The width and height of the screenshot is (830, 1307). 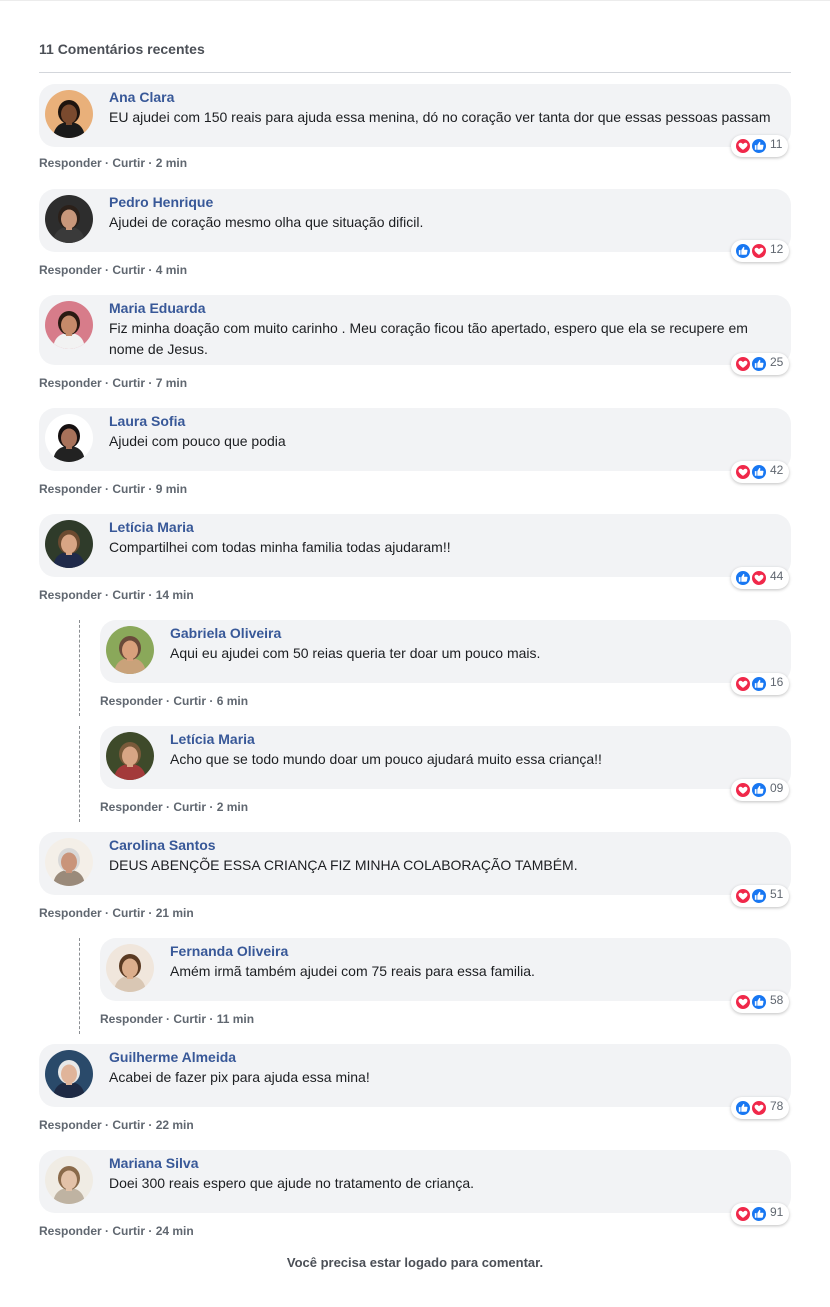 I want to click on reaction-count: 44, so click(x=777, y=576).